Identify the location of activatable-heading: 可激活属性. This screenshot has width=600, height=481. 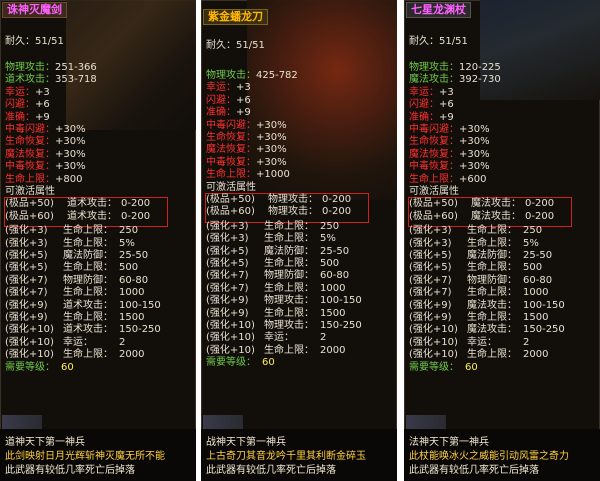
(30, 191).